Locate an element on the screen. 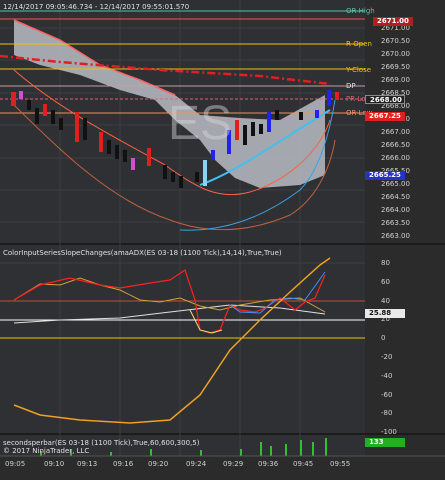 The image size is (445, 480). price-tick: 2664.50 is located at coordinates (395, 197).